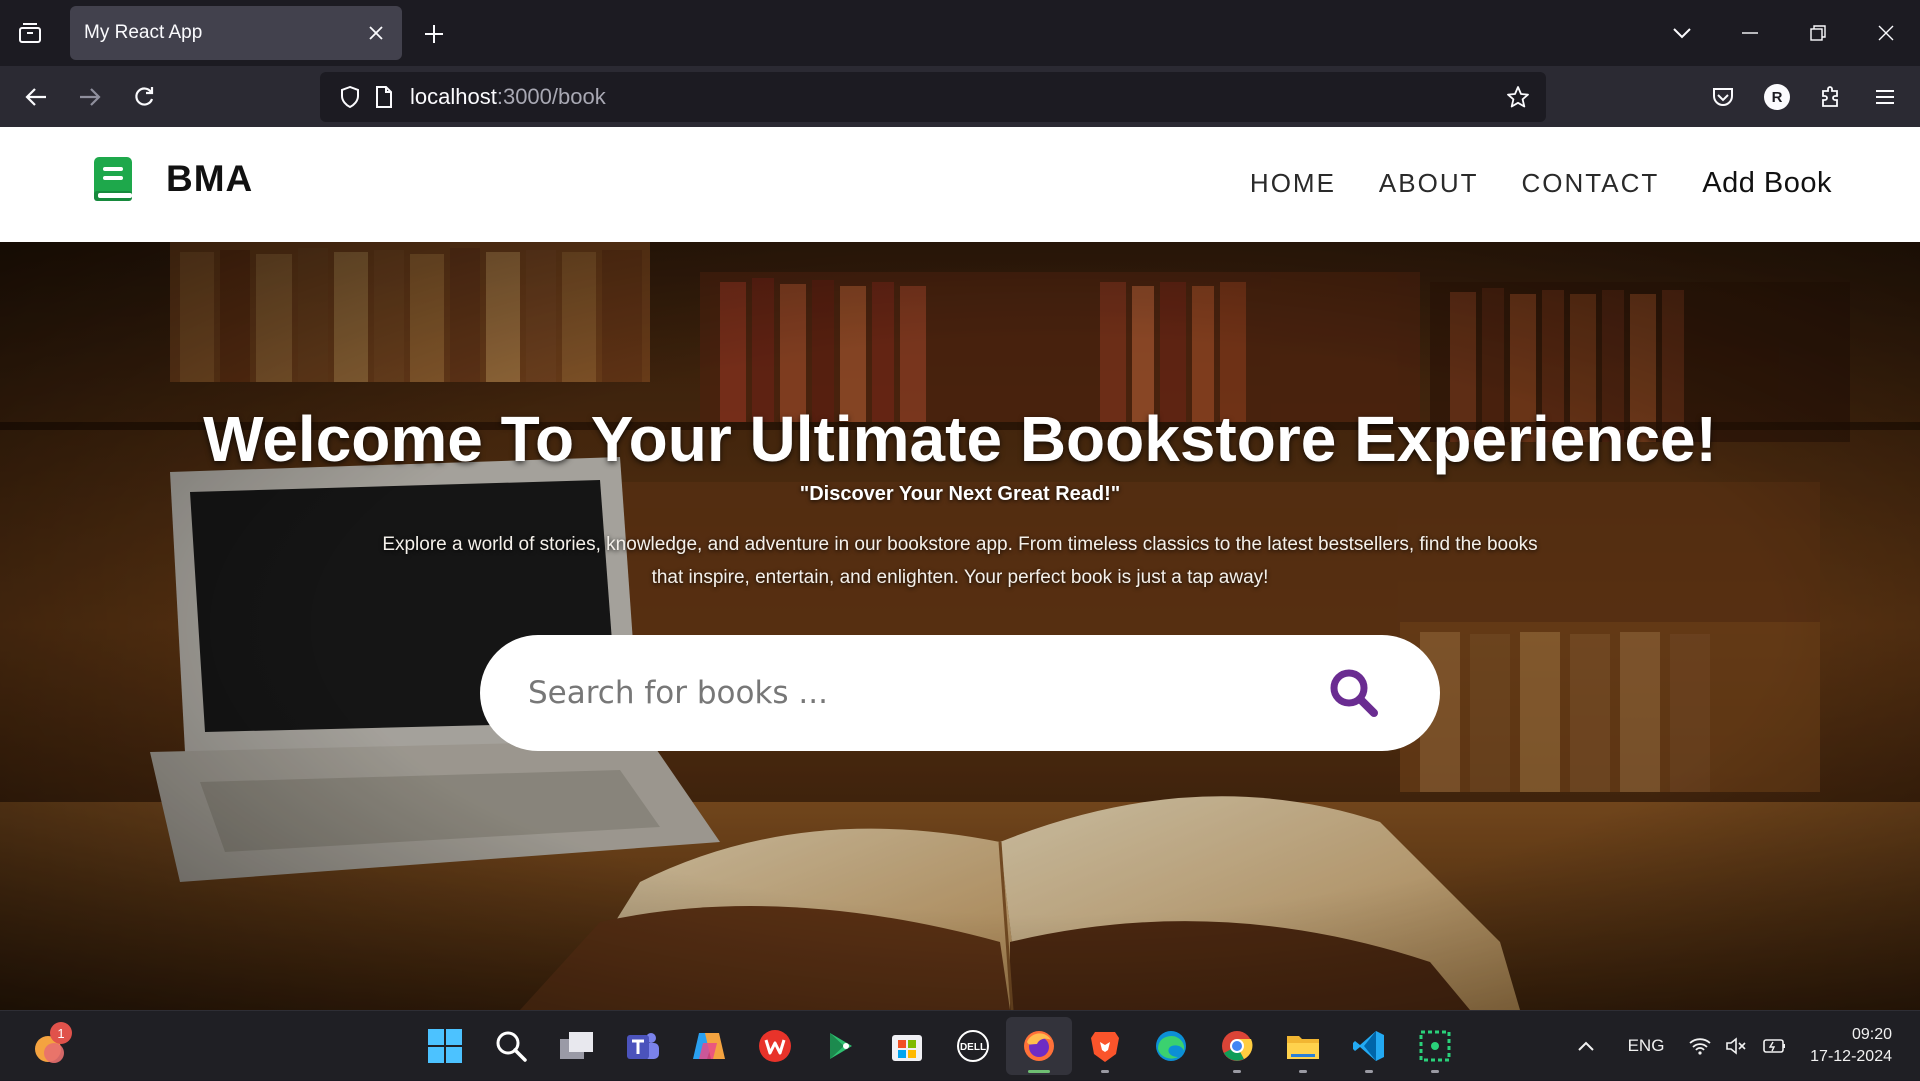 This screenshot has height=1081, width=1920. Describe the element at coordinates (1774, 1046) in the screenshot. I see `battery-charging-icon` at that location.